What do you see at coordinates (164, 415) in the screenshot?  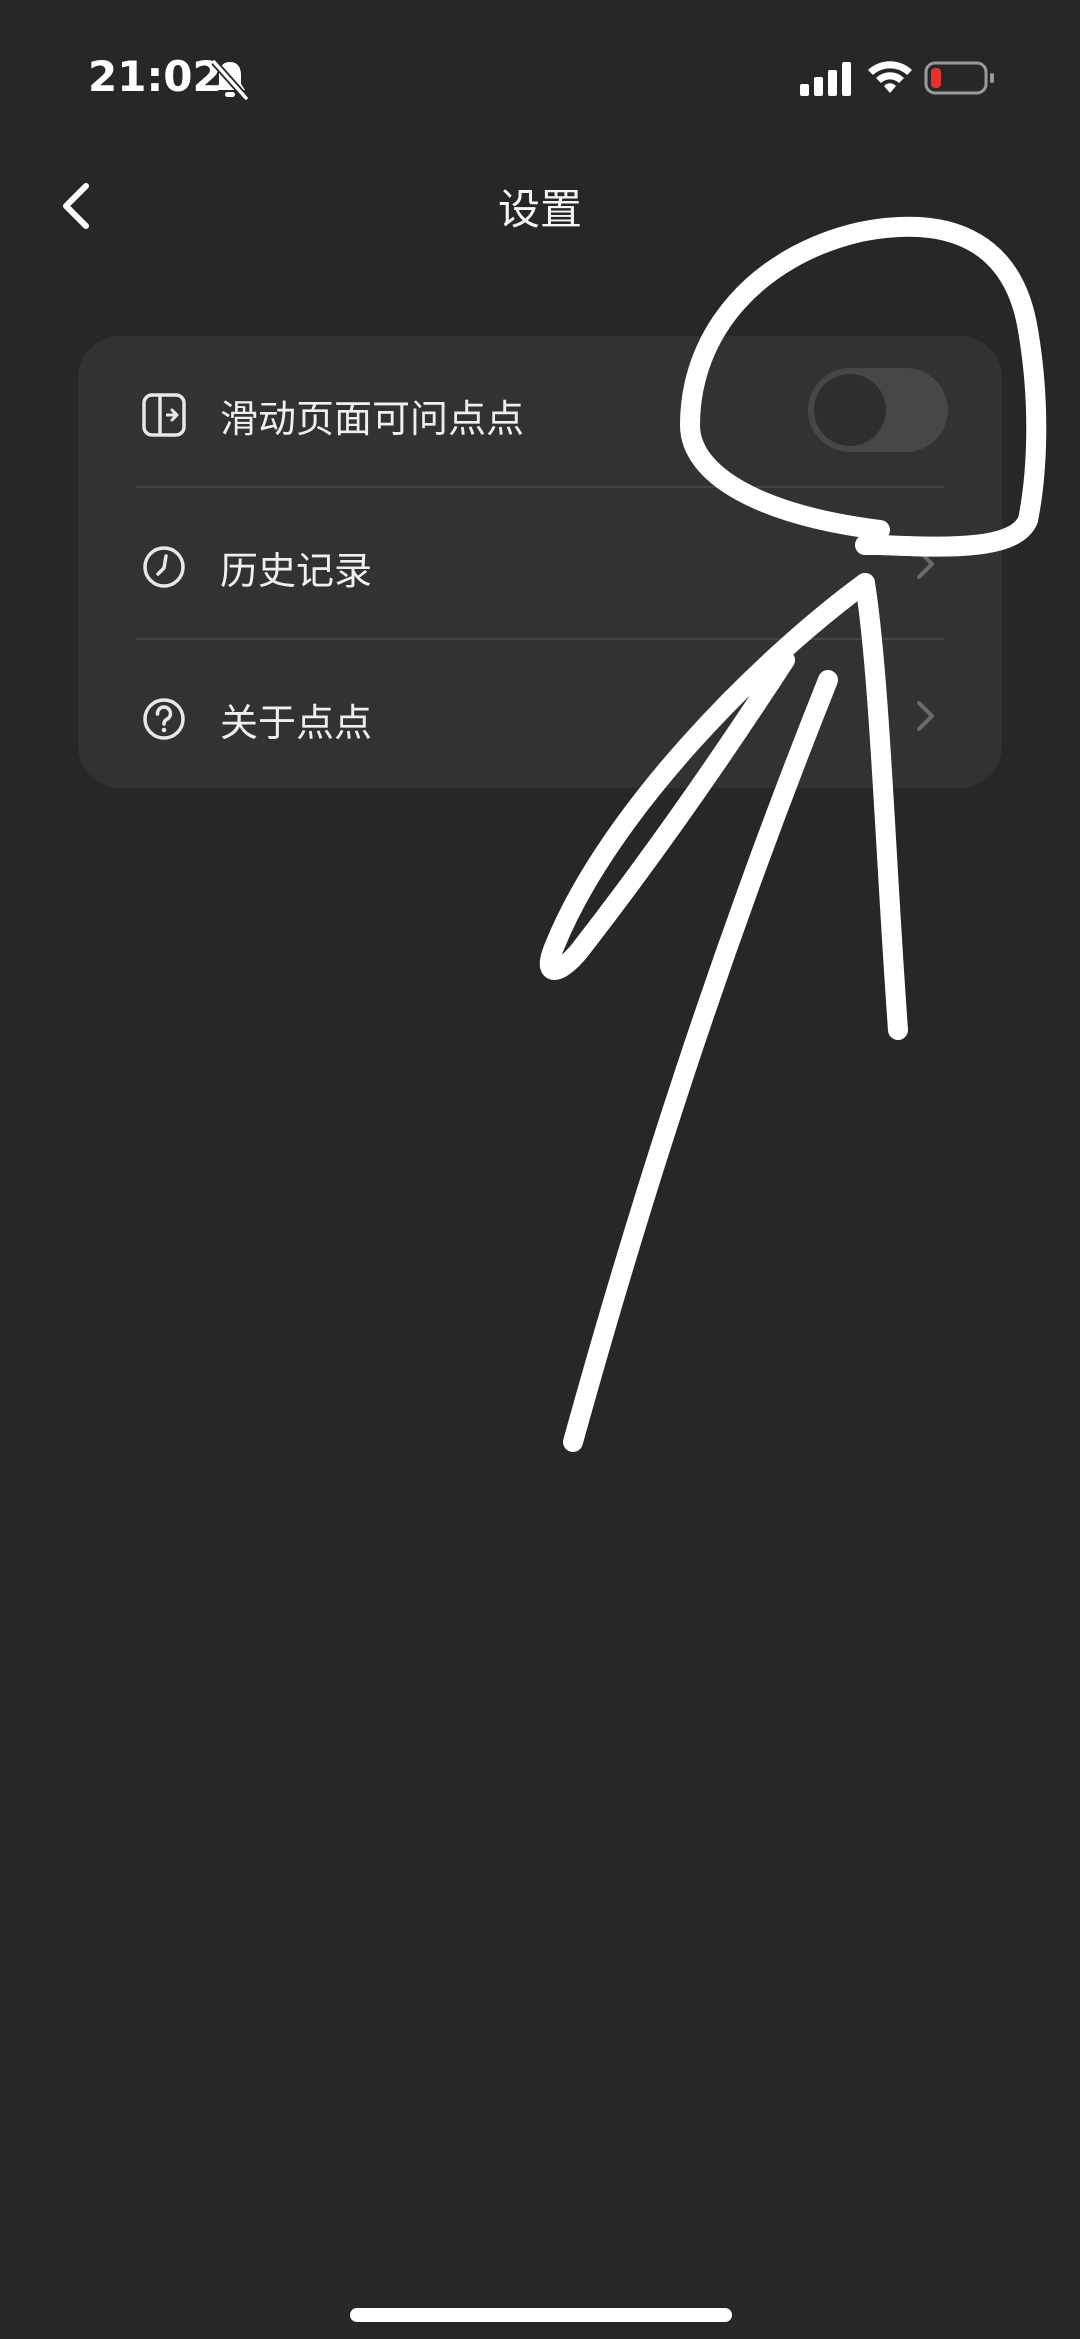 I see `swipe-panel-icon` at bounding box center [164, 415].